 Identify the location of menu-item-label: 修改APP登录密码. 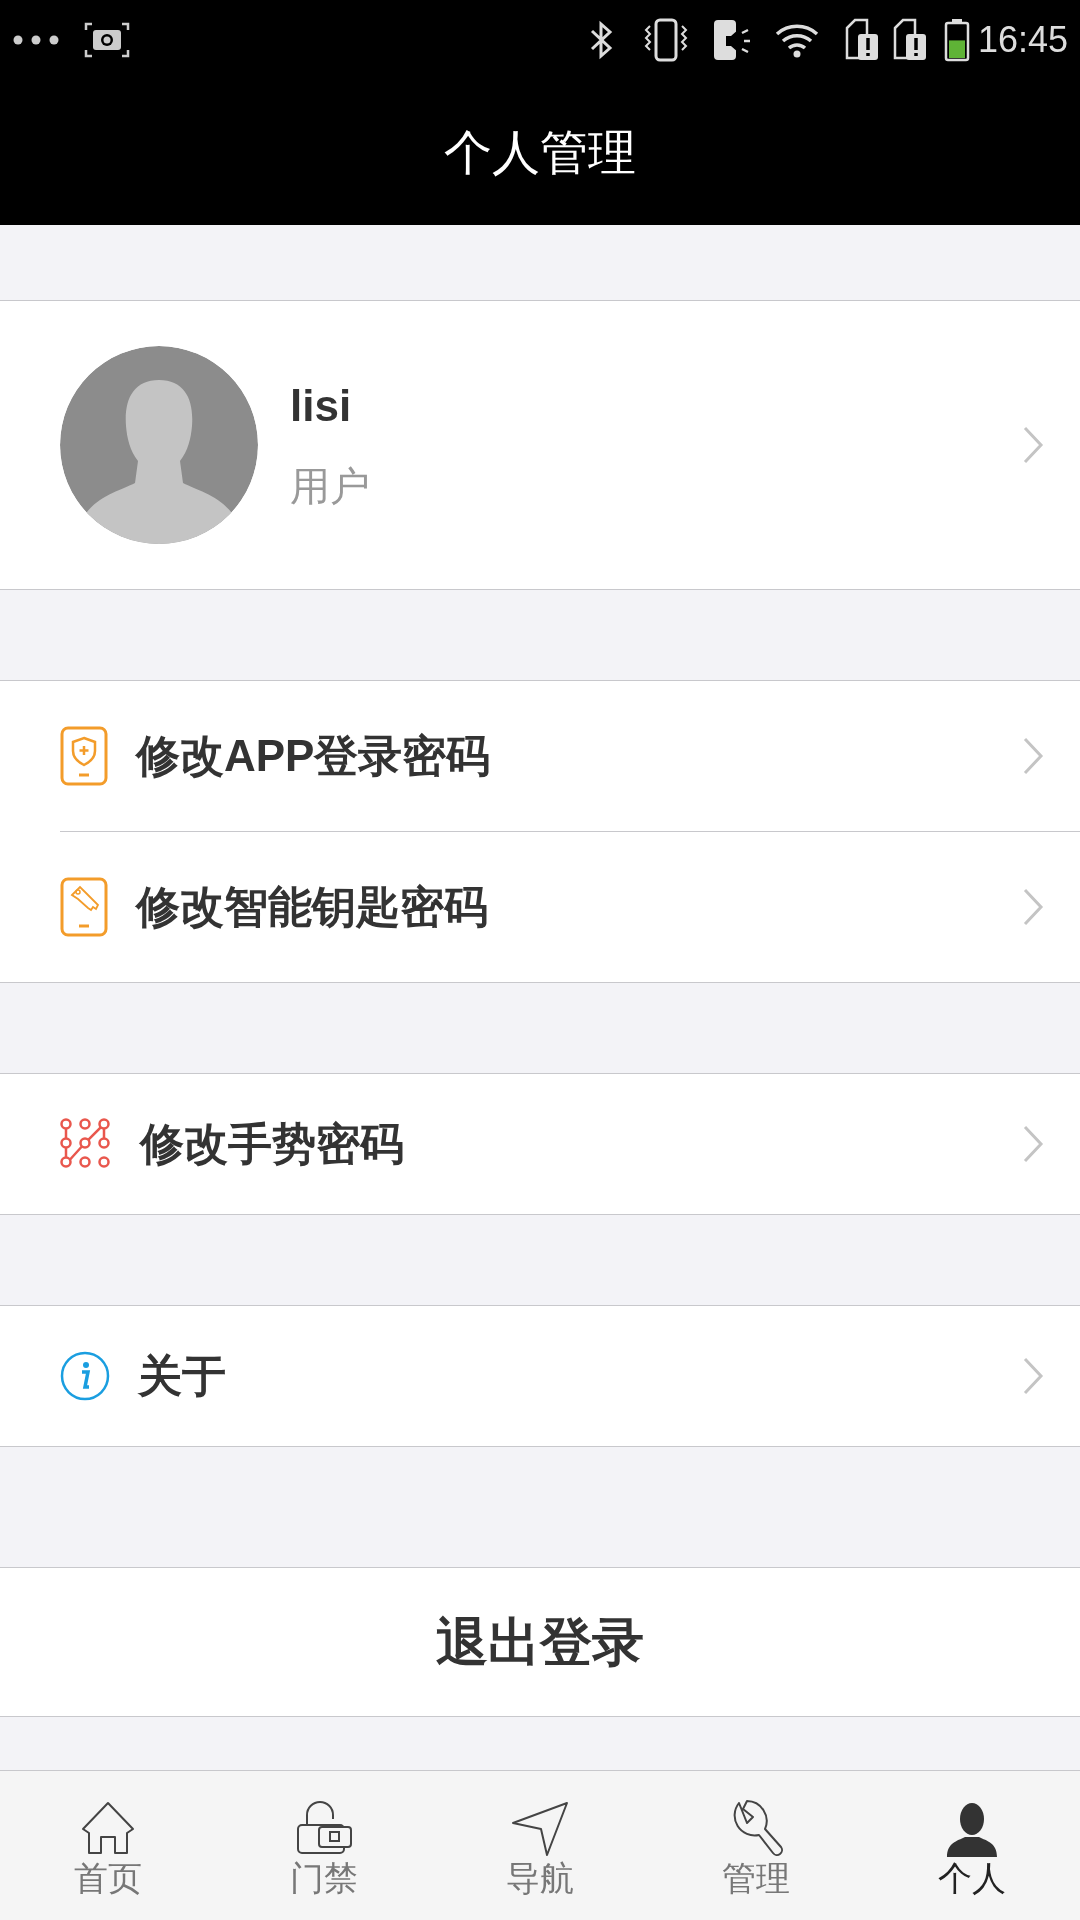
(314, 756).